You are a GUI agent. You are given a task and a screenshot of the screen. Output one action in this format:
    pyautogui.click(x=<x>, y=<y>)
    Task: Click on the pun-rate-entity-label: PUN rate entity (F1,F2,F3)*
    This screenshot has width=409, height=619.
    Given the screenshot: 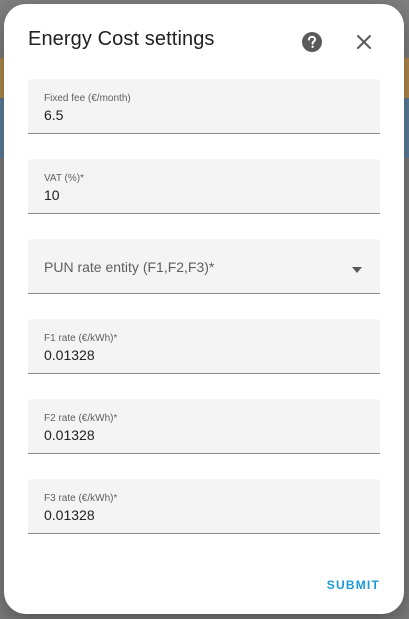 What is the action you would take?
    pyautogui.click(x=129, y=267)
    